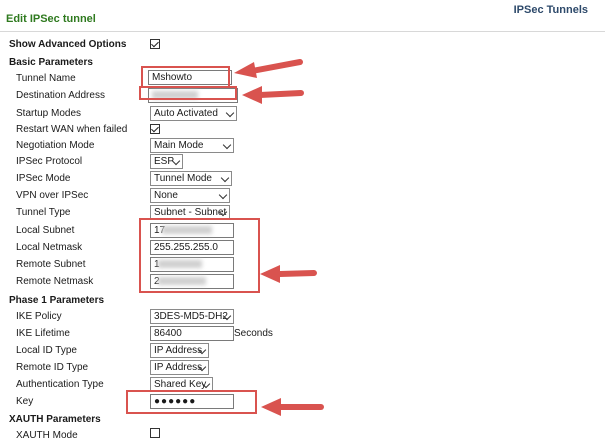  What do you see at coordinates (191, 402) in the screenshot?
I see `annotation-box-key` at bounding box center [191, 402].